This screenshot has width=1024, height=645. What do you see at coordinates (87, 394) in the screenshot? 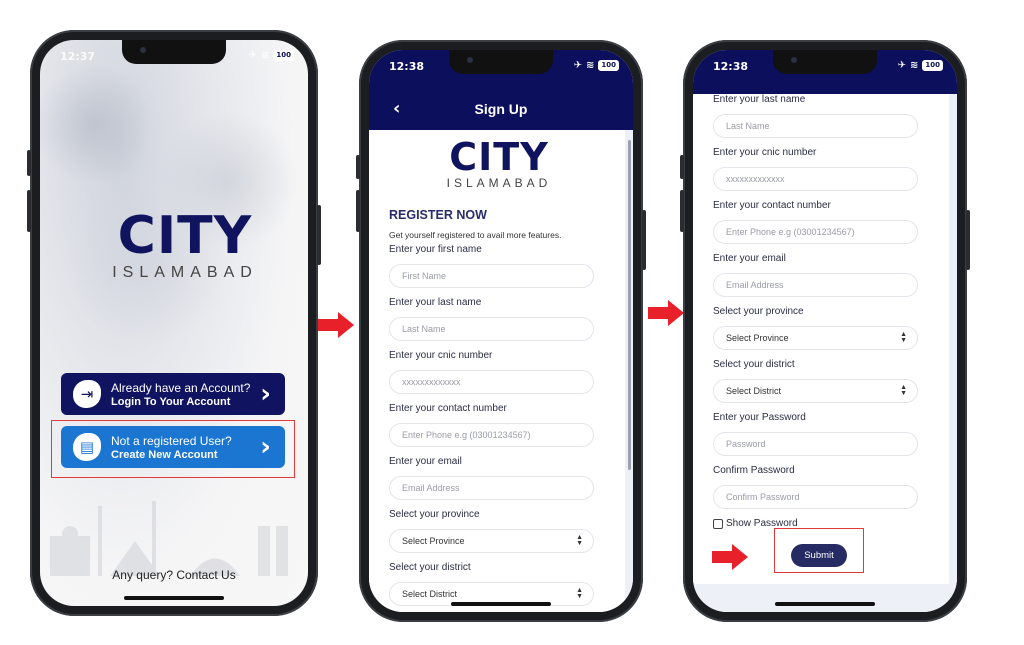
I see `login-icon: ⇥` at bounding box center [87, 394].